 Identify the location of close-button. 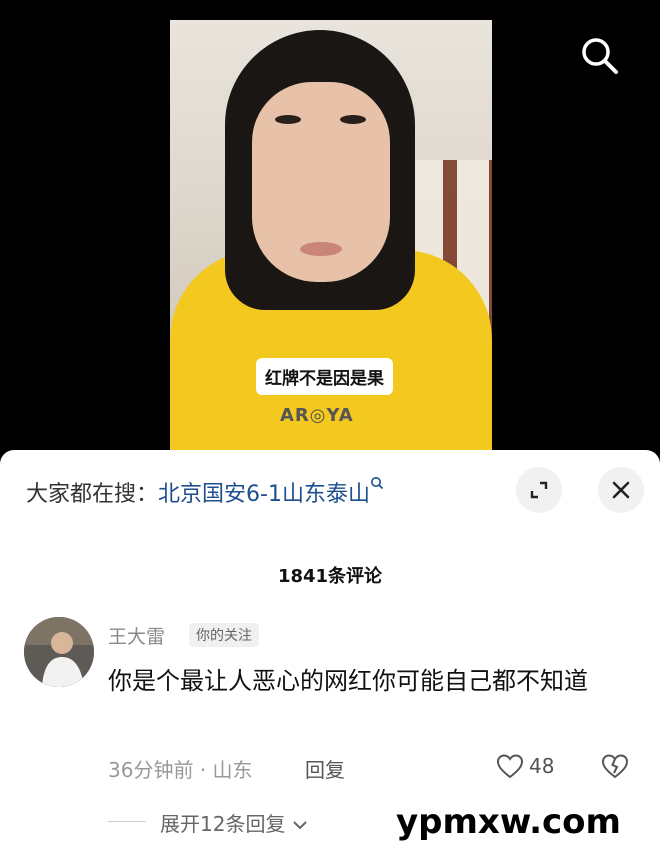
(621, 490).